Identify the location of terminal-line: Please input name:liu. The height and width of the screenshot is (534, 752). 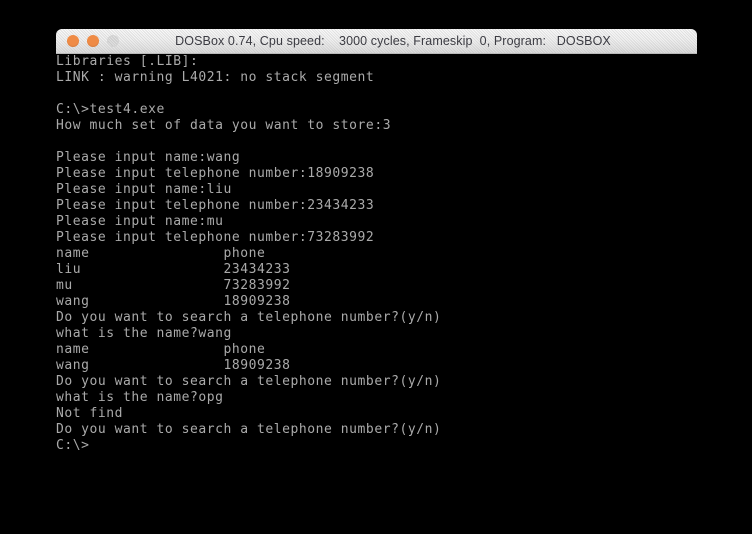
(144, 189).